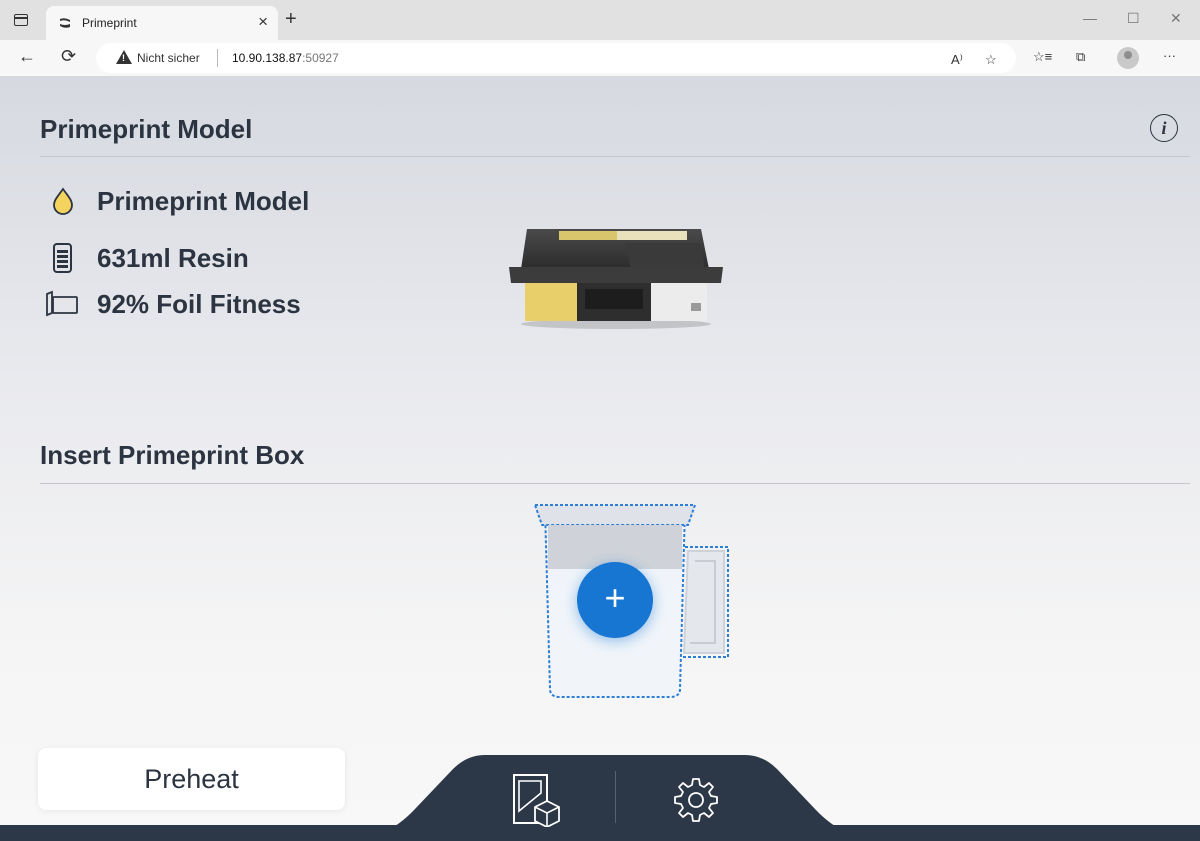 The height and width of the screenshot is (841, 1200). I want to click on add-box-button: +, so click(615, 600).